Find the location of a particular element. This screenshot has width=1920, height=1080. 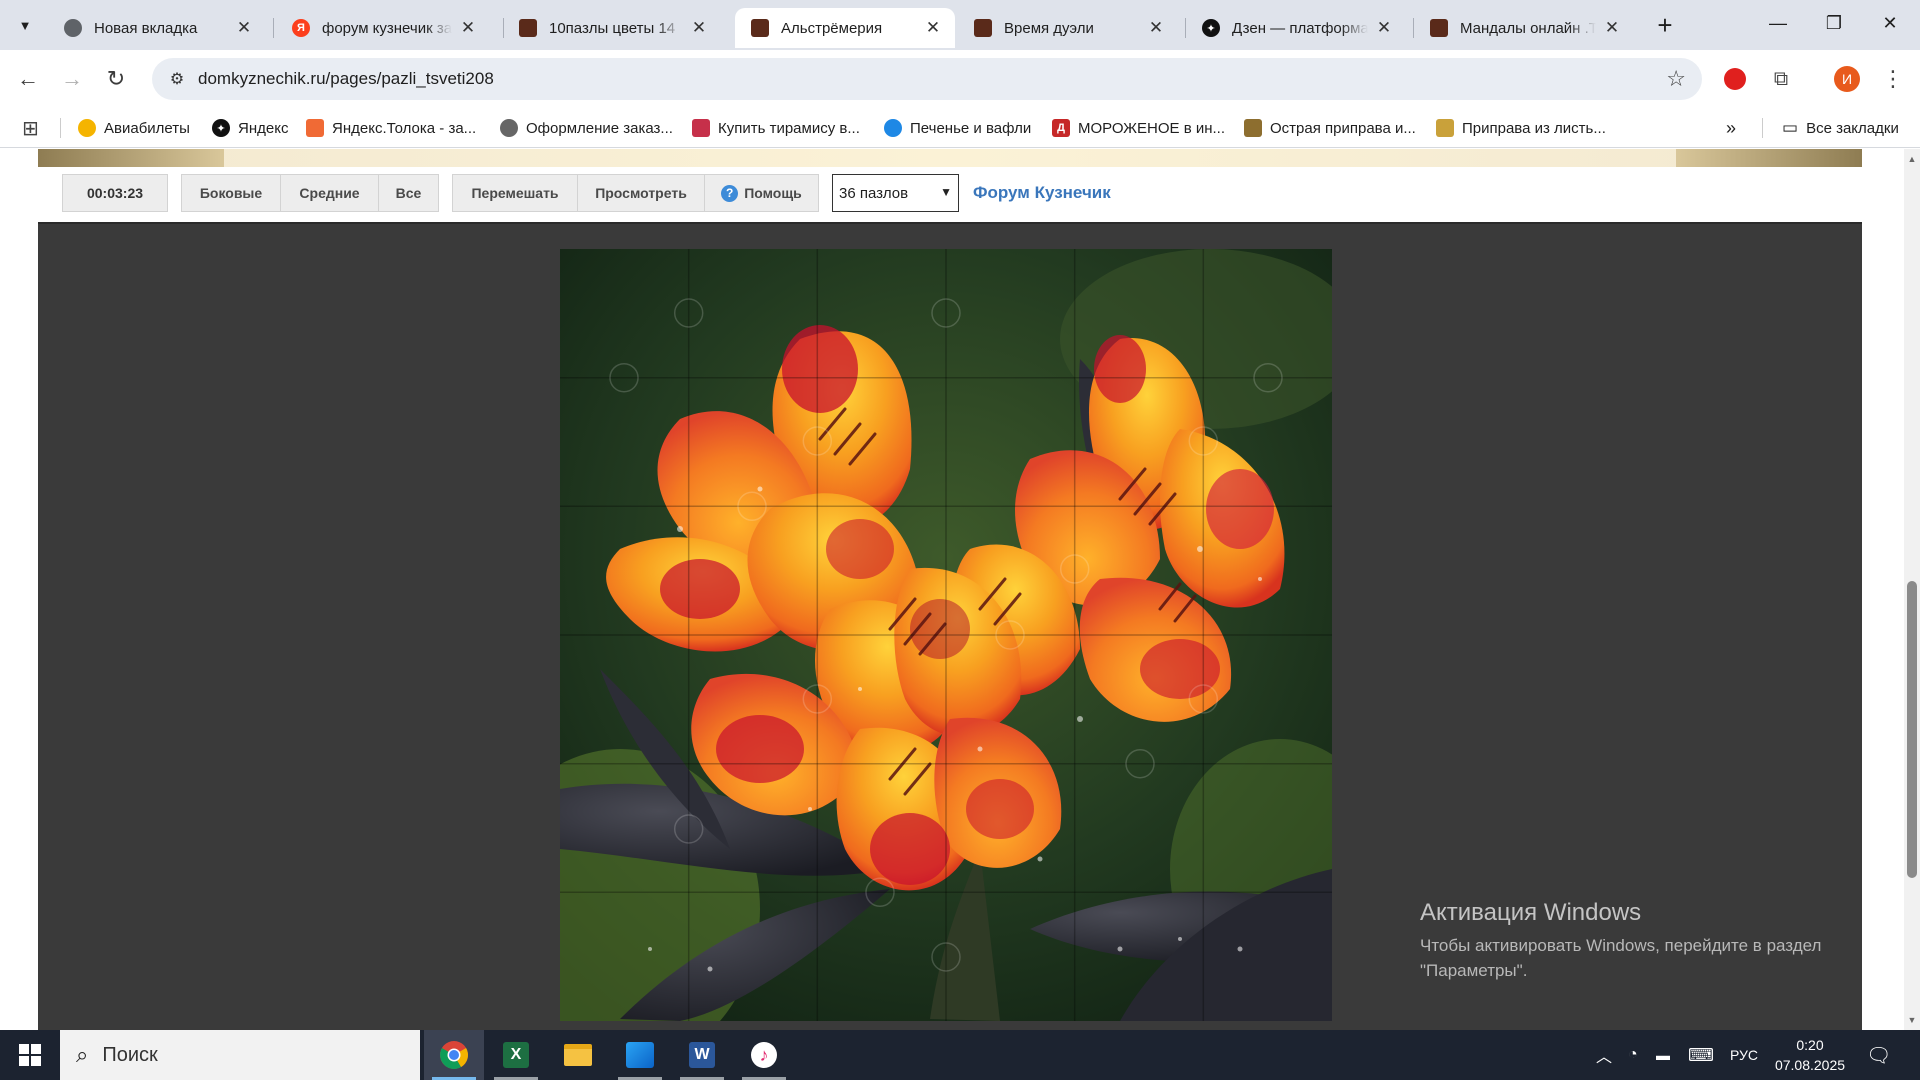

tab-mandalas: Мандалы онлайн .Т ✕ is located at coordinates (1524, 28).